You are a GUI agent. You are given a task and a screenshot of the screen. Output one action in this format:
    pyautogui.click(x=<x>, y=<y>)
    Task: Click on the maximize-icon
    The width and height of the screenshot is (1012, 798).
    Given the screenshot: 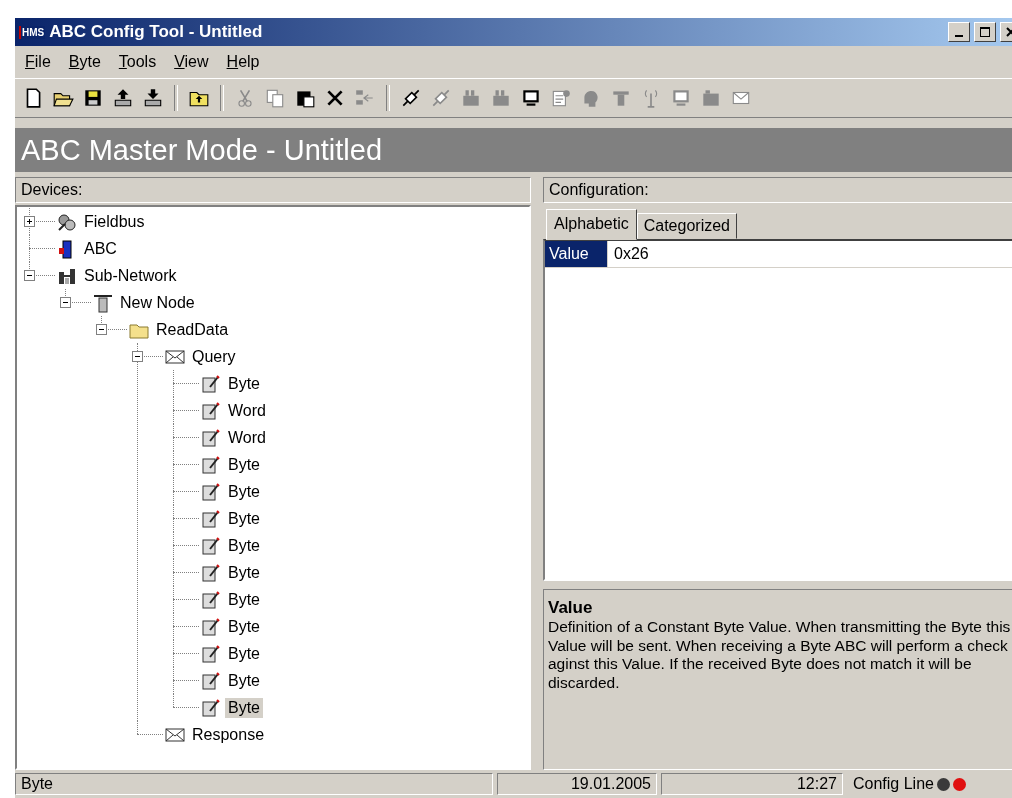 What is the action you would take?
    pyautogui.click(x=985, y=32)
    